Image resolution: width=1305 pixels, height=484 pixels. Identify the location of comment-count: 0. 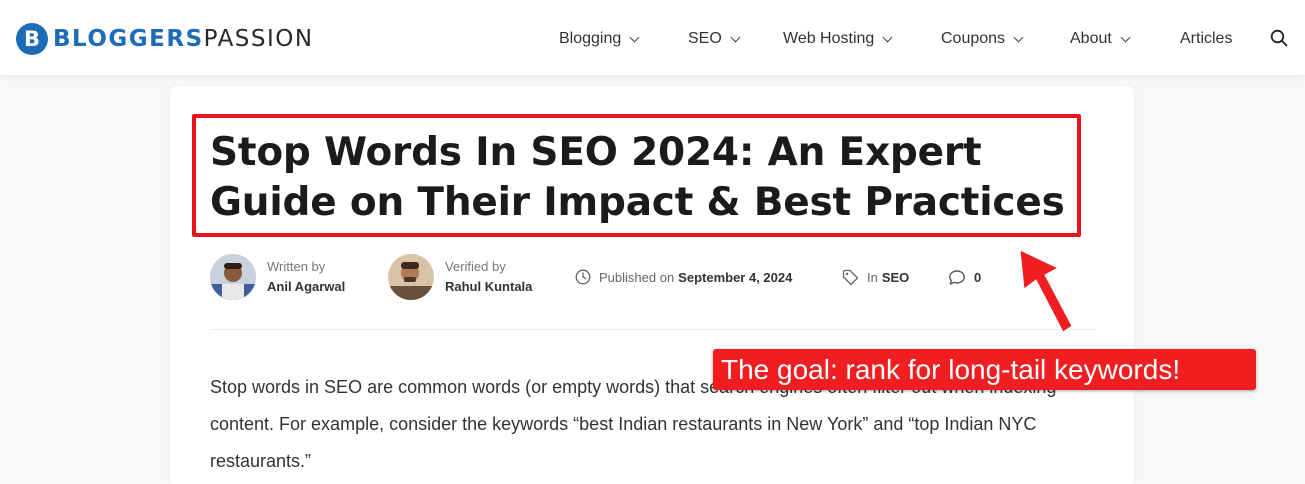
(978, 277).